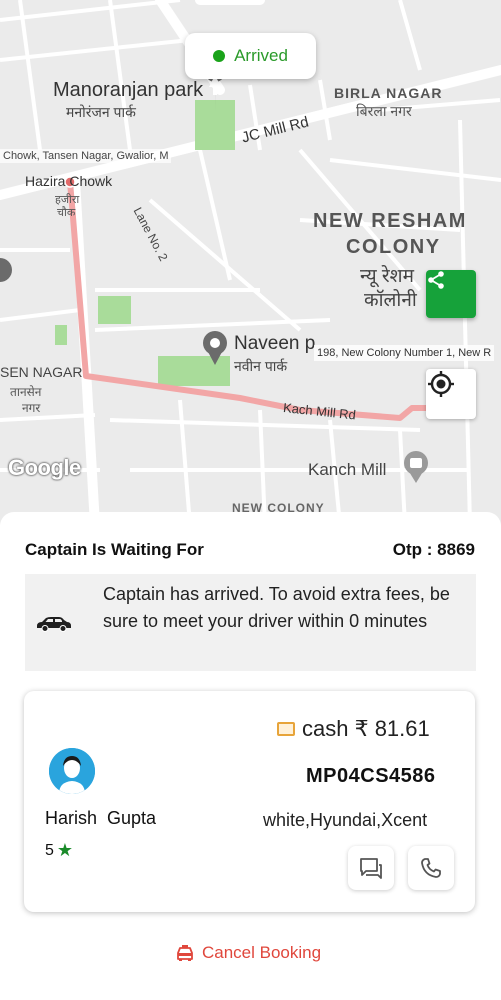 Image resolution: width=501 pixels, height=1000 pixels. I want to click on status-dot-icon, so click(219, 56).